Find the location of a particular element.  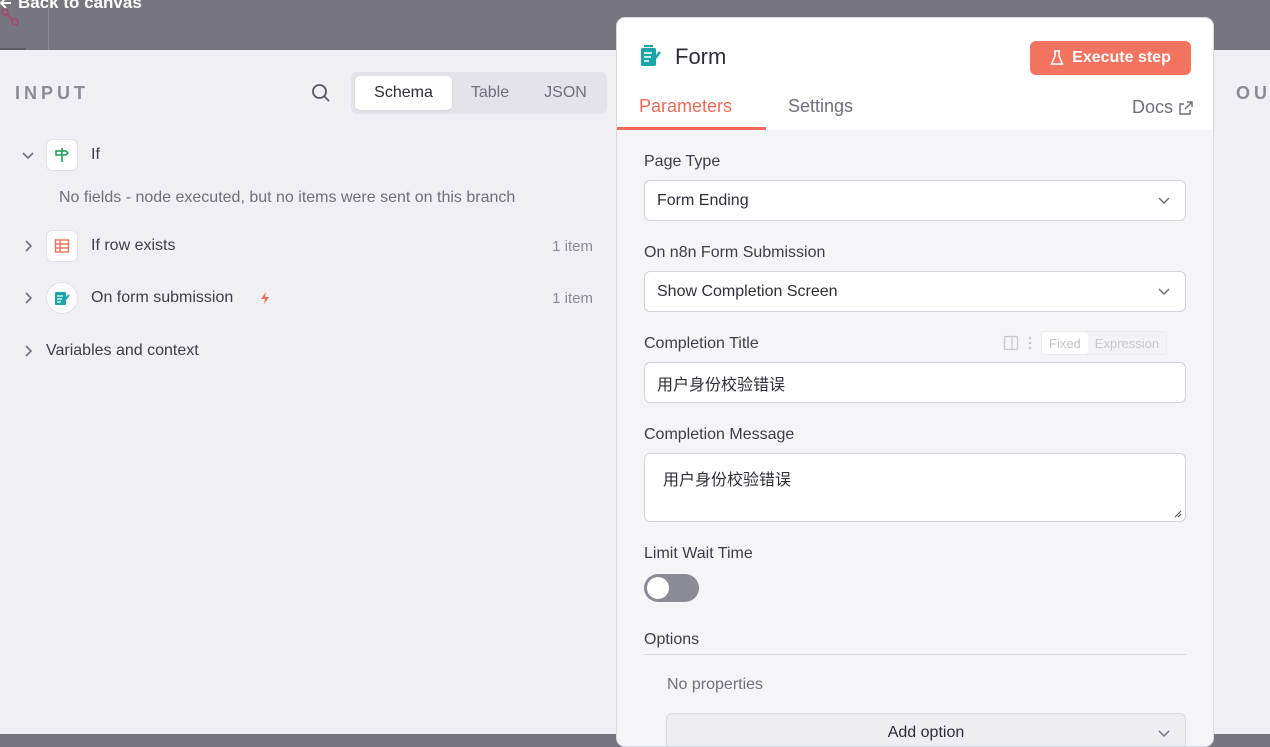

topbar-divider is located at coordinates (48, 25).